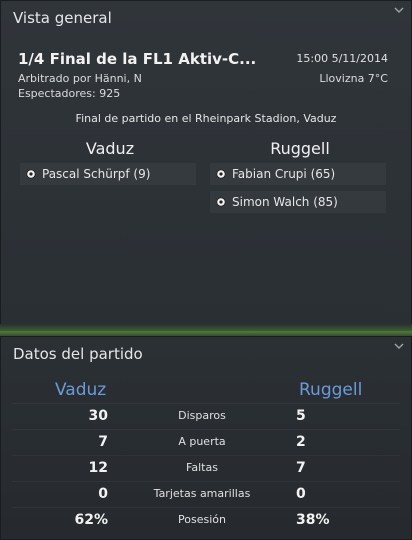  Describe the element at coordinates (284, 174) in the screenshot. I see `scorer-name: Fabian Crupi (65)` at that location.